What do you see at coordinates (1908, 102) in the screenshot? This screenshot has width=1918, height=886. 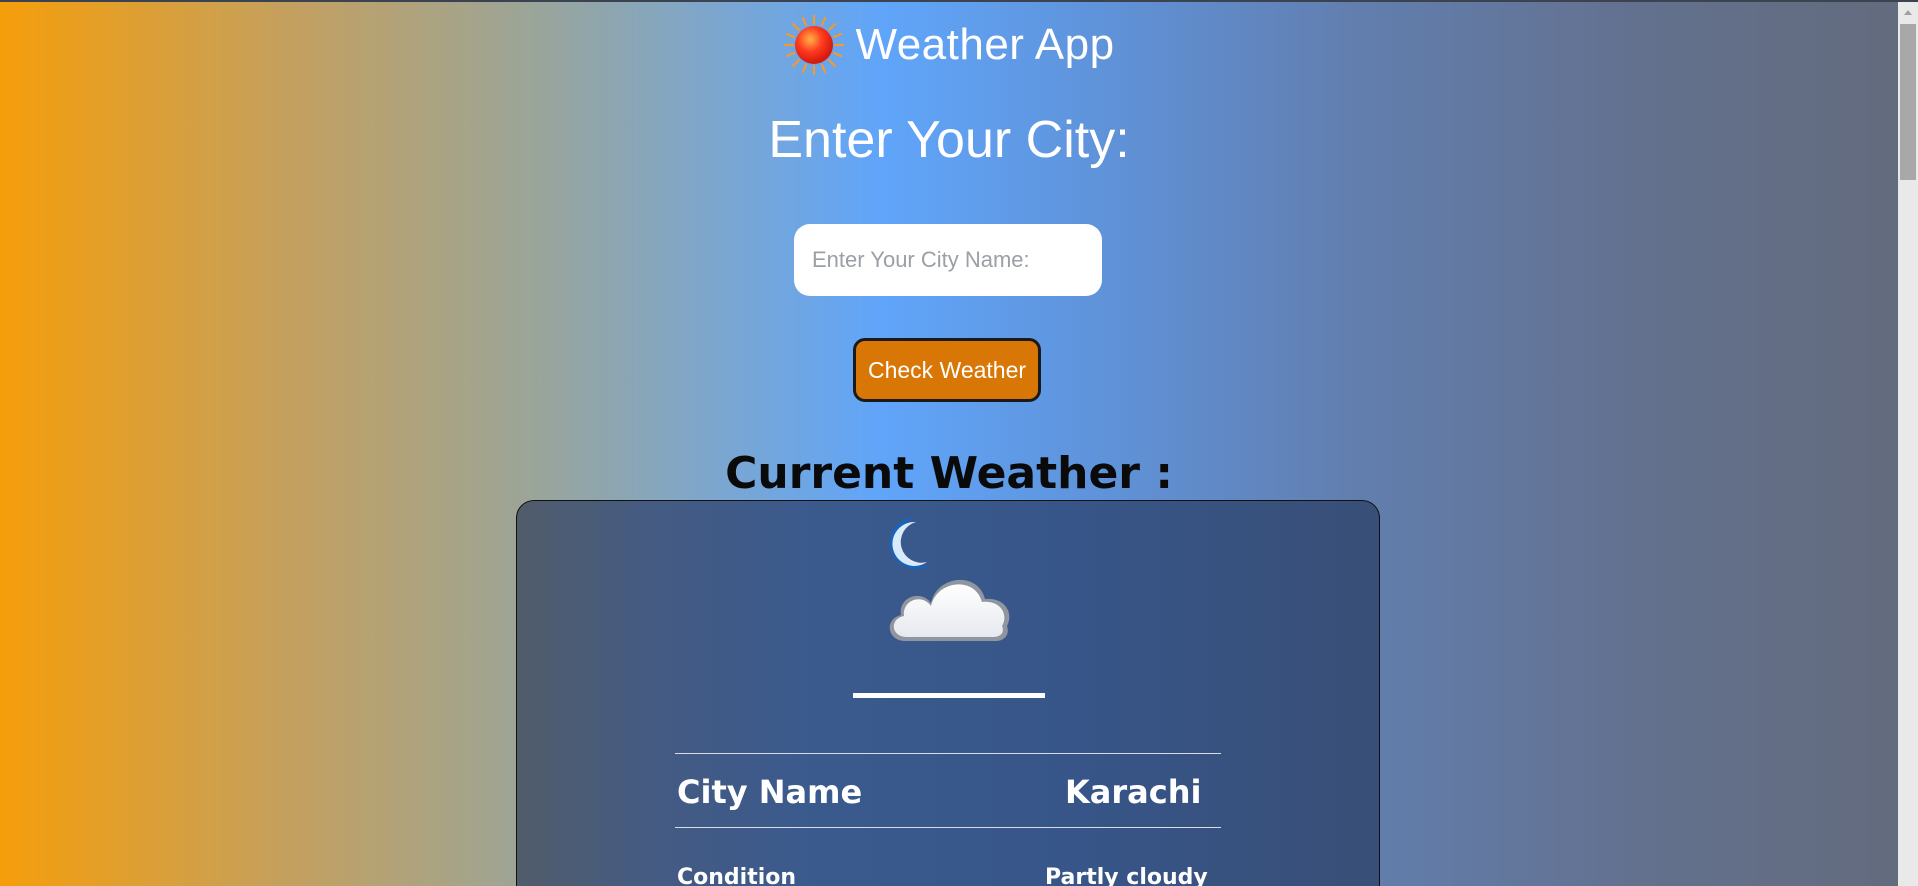 I see `scrollbar-thumb` at bounding box center [1908, 102].